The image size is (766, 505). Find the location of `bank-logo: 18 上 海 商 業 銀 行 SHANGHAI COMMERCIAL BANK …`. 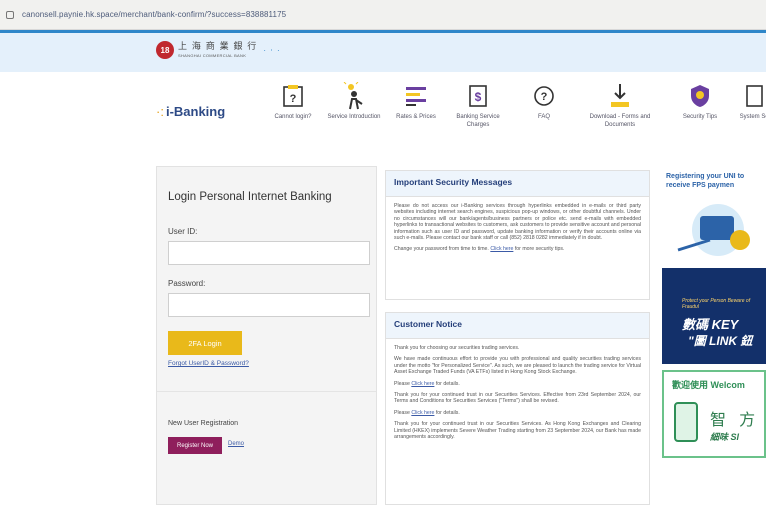

bank-logo: 18 上 海 商 業 銀 行 SHANGHAI COMMERCIAL BANK … is located at coordinates (218, 50).